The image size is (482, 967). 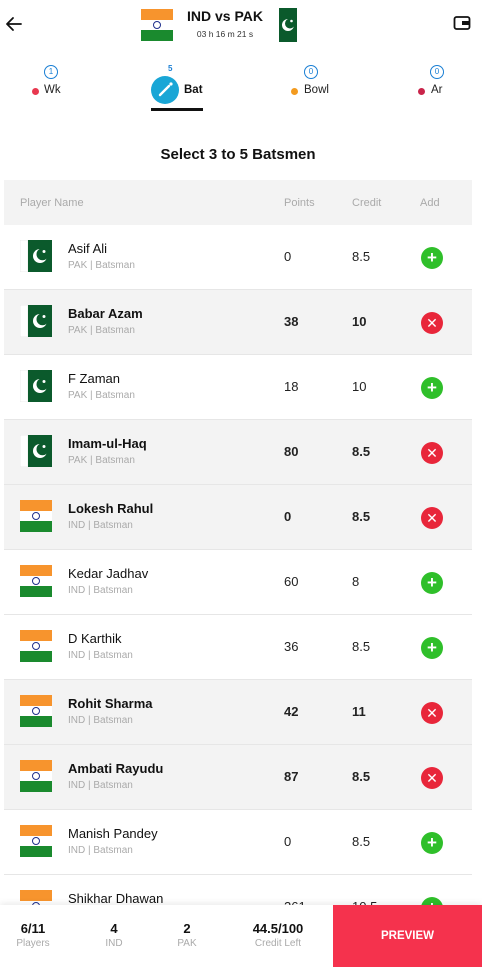 What do you see at coordinates (238, 517) in the screenshot?
I see `player-row: Lokesh Rahul IND | Batsman 0 8.5 ✕` at bounding box center [238, 517].